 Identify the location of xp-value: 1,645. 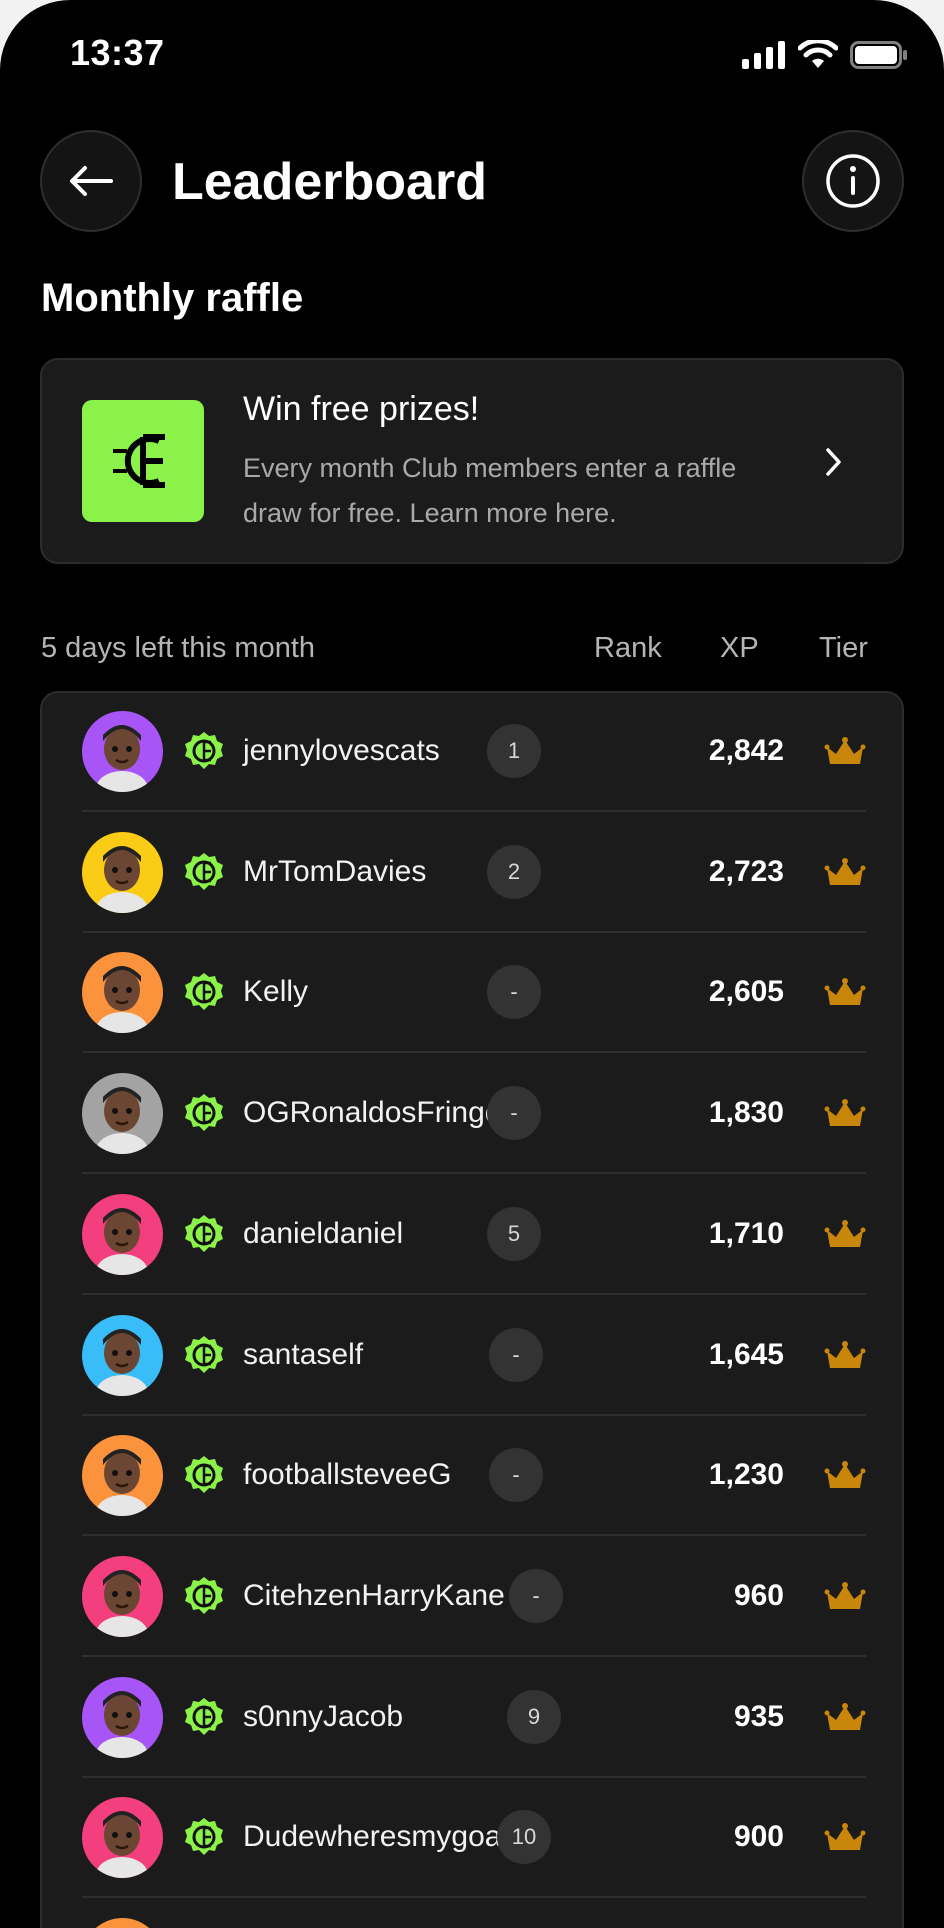
(746, 1354).